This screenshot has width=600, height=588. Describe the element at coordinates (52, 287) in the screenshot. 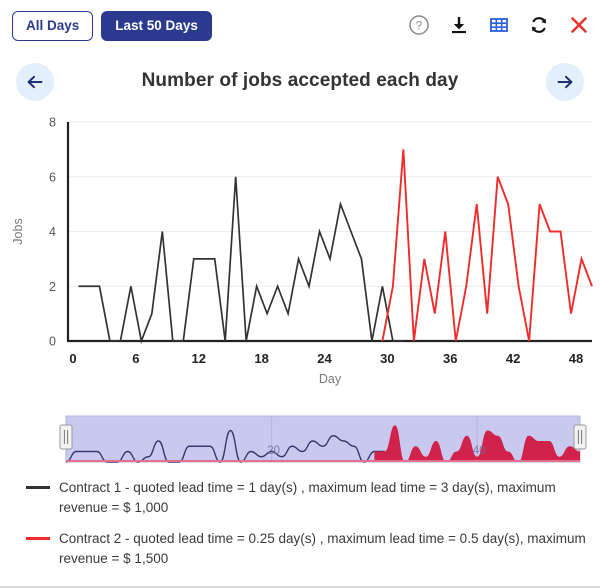

I see `y-tick-label: 2` at that location.